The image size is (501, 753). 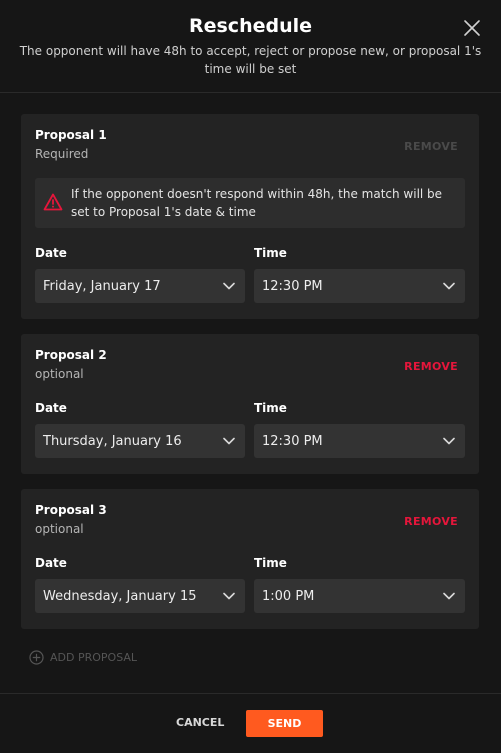 What do you see at coordinates (102, 286) in the screenshot?
I see `date-value: Friday, January 17` at bounding box center [102, 286].